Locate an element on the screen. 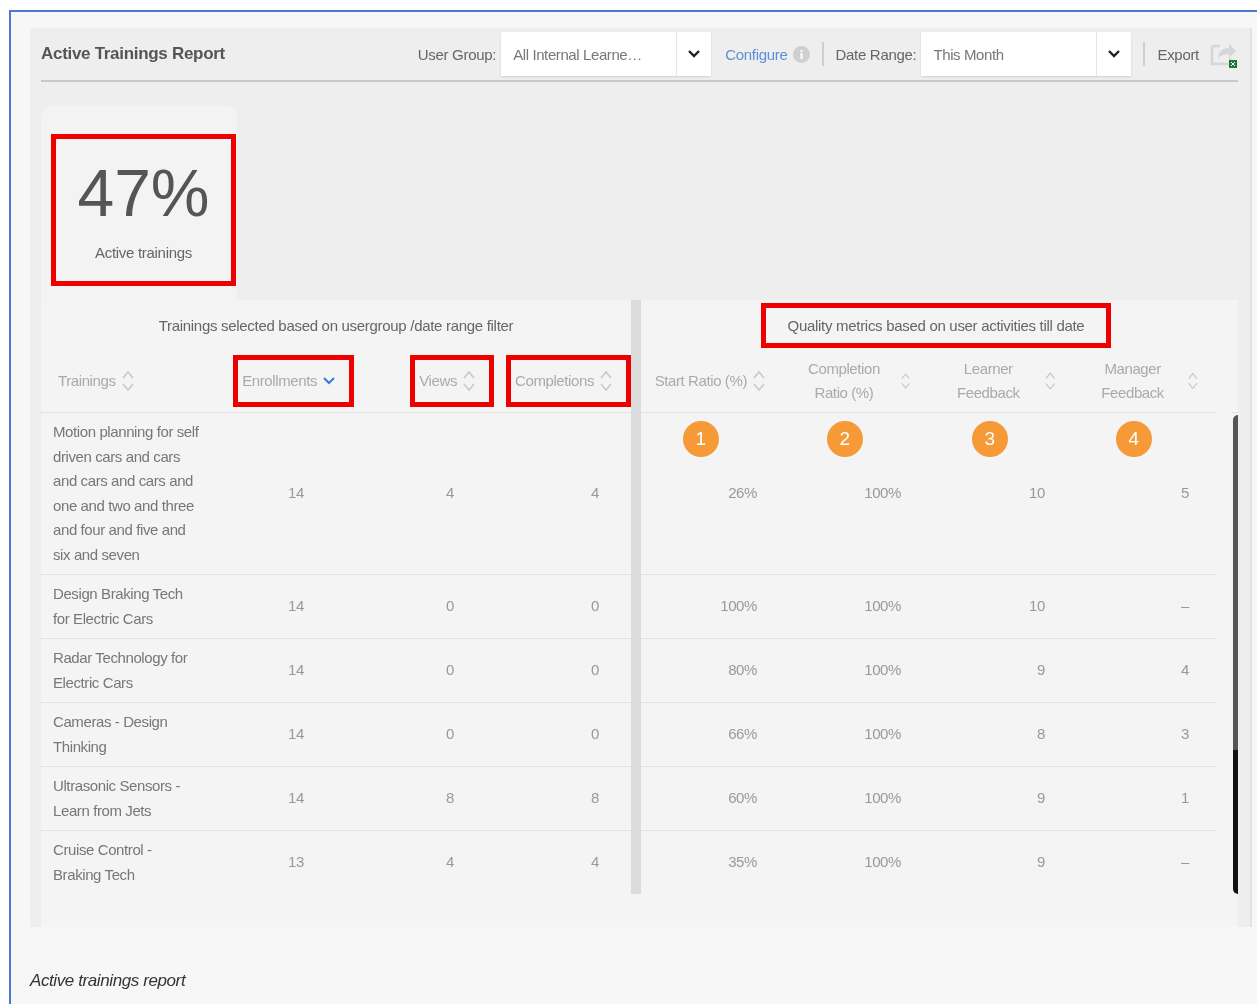  group-title: Trainings selected based on usergroup /date range filter is located at coordinates (336, 325).